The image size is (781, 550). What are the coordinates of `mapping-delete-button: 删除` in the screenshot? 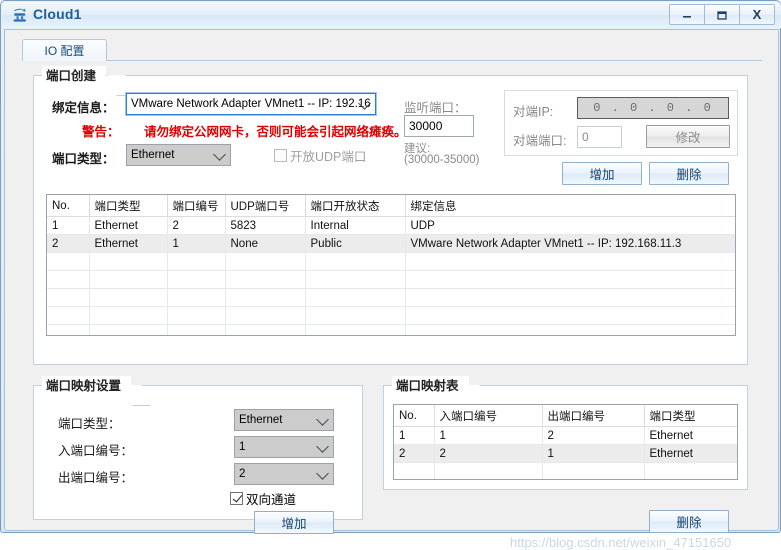 It's located at (689, 521).